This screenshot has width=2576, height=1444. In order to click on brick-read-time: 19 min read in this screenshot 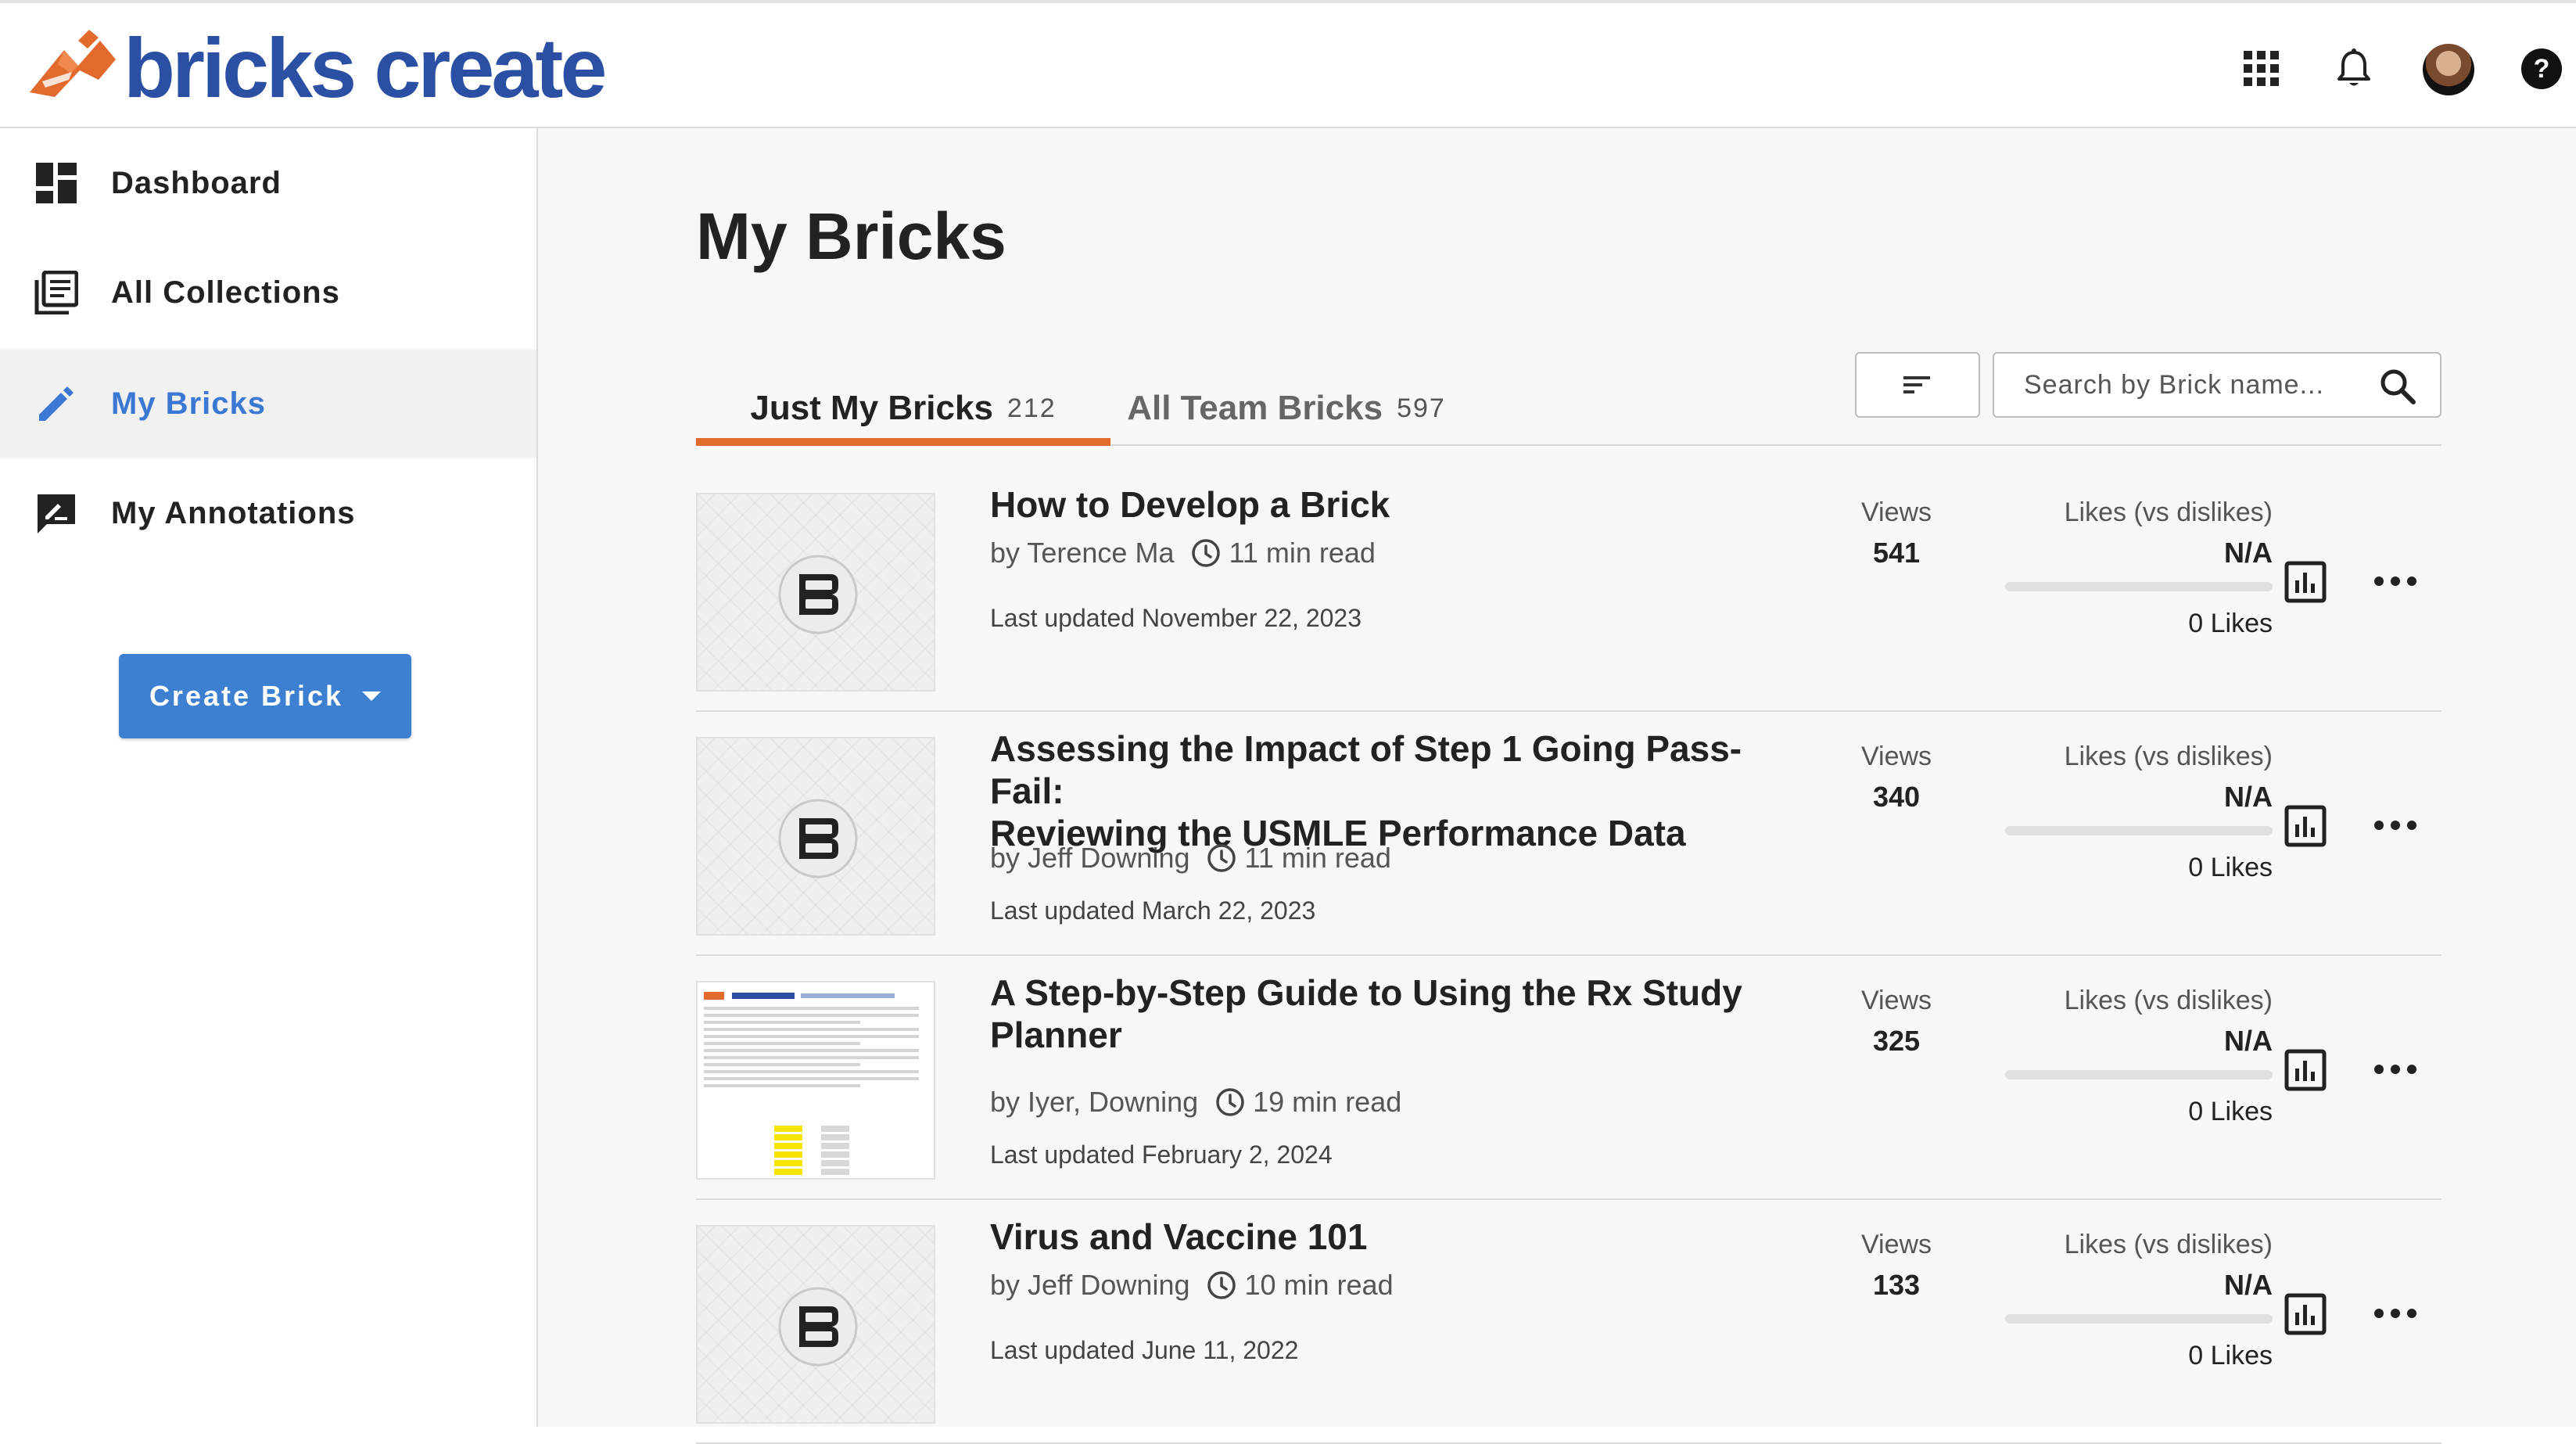, I will do `click(1327, 1102)`.